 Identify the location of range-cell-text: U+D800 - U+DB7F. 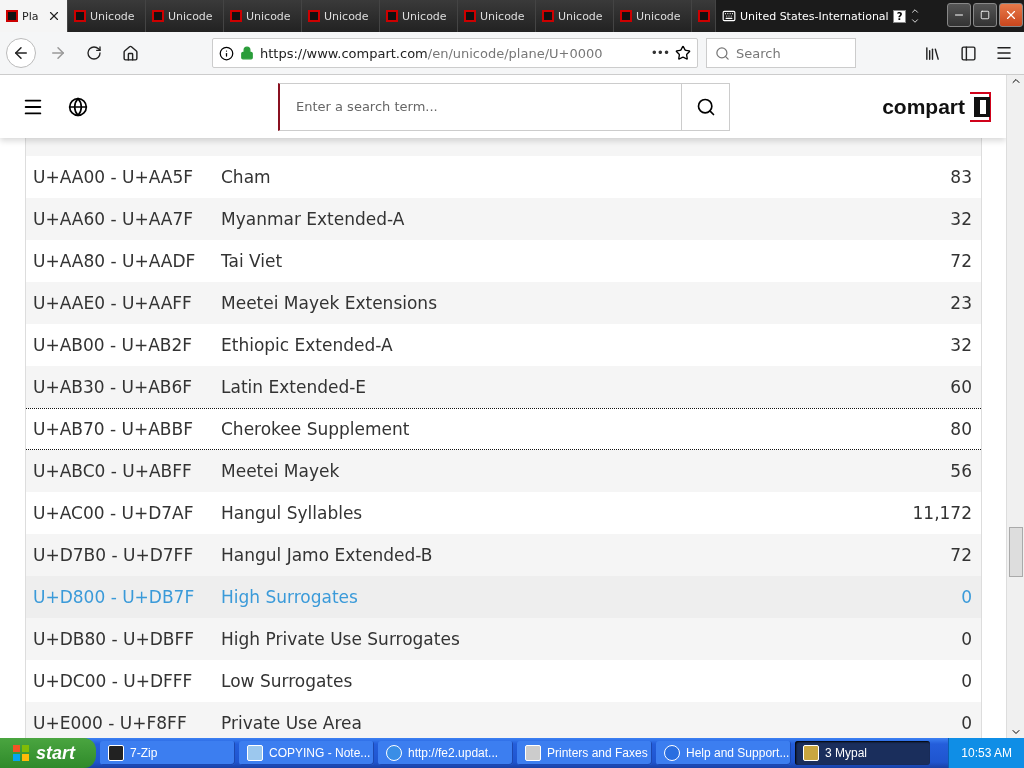
(114, 597).